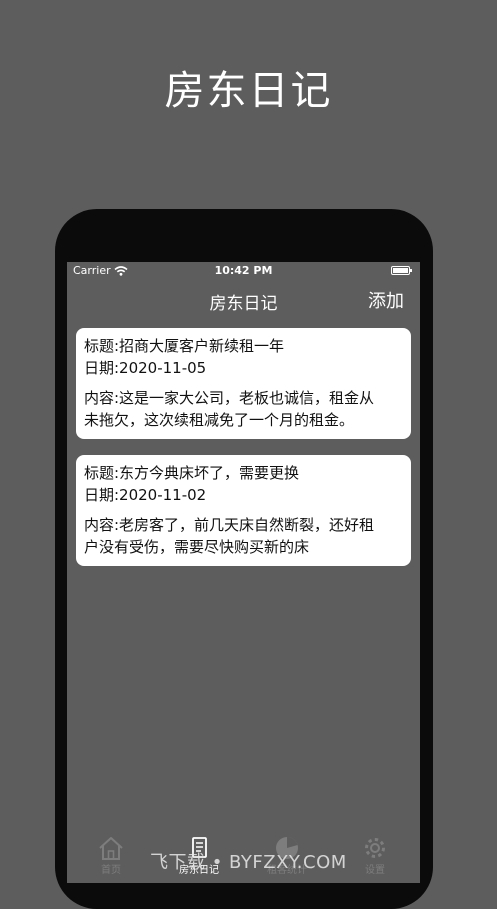 The width and height of the screenshot is (497, 909). I want to click on status-time: 10:42 PM, so click(243, 270).